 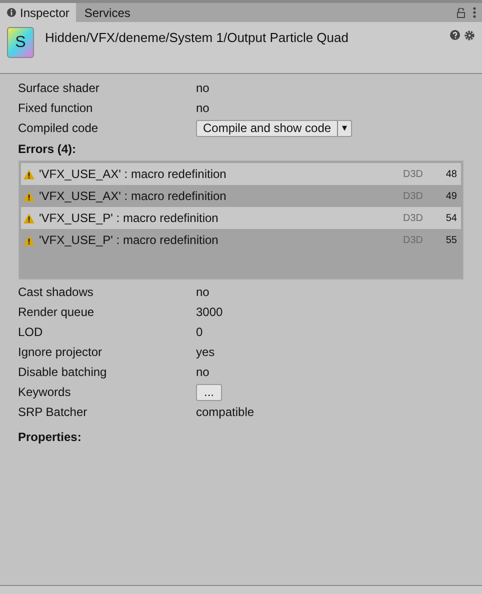 What do you see at coordinates (209, 312) in the screenshot?
I see `property-value: 3000` at bounding box center [209, 312].